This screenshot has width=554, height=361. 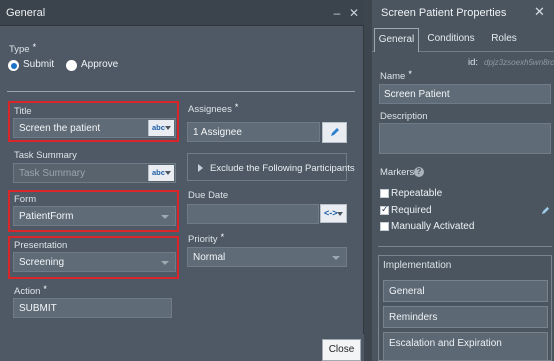 I want to click on presentation-label: Presentation, so click(x=41, y=245).